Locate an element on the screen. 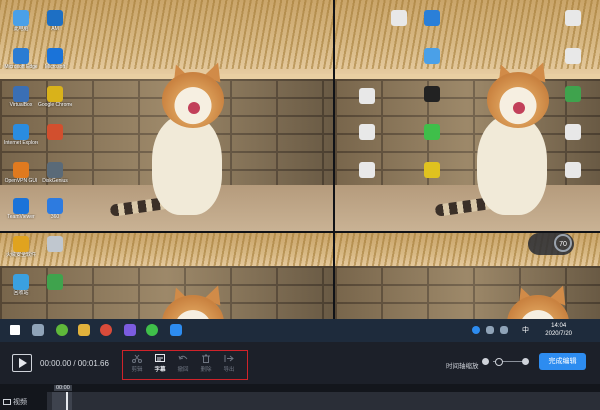 This screenshot has height=410, width=600. taskbar-clock: 14:04 2020/7/20 is located at coordinates (558, 330).